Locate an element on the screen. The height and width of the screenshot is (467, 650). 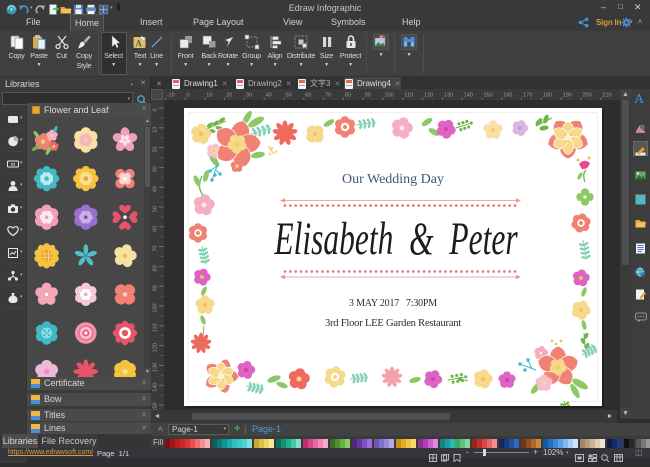
svg-text: 200 is located at coordinates (587, 96).